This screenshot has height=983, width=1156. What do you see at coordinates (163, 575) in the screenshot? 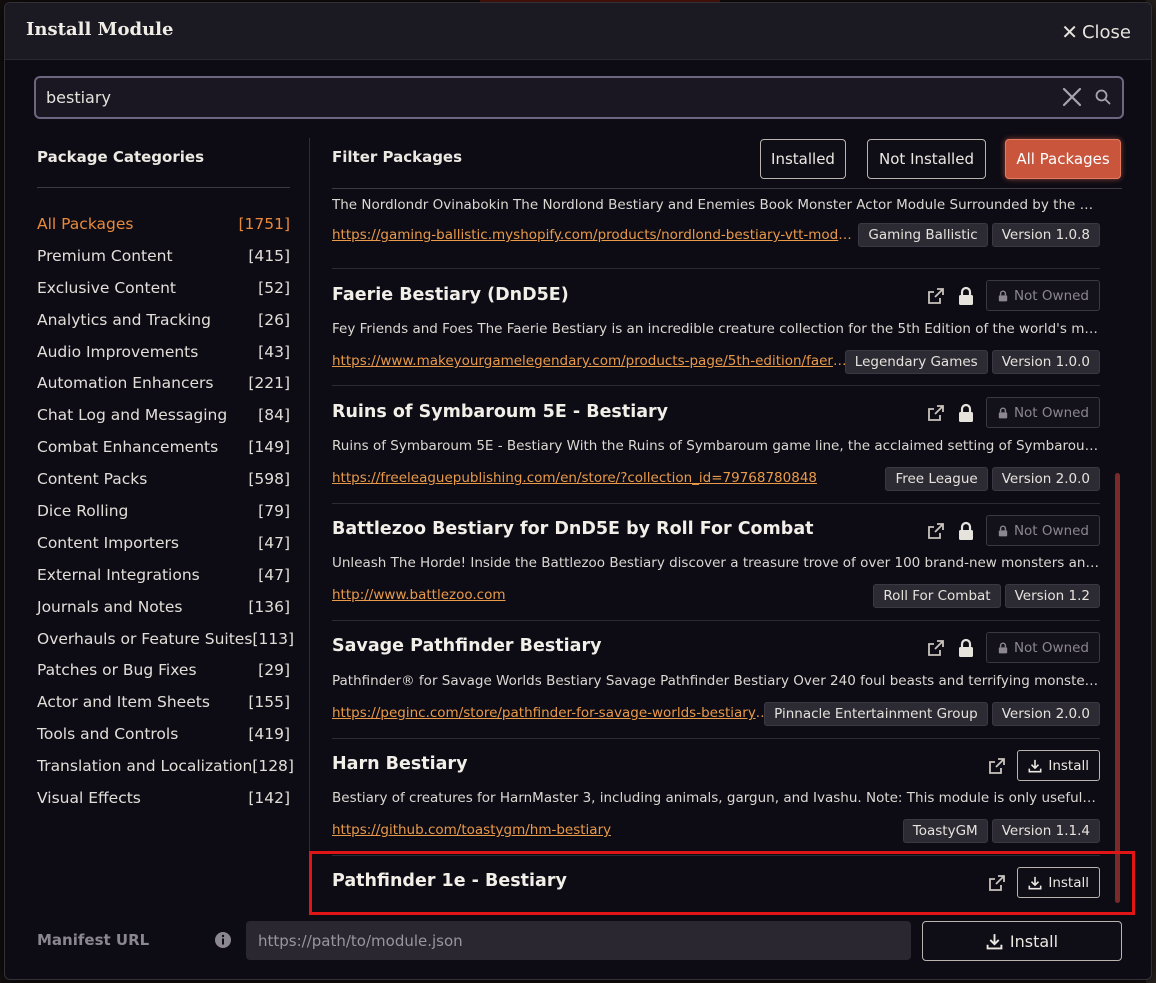
I see `category-item: External Integrations [47]` at bounding box center [163, 575].